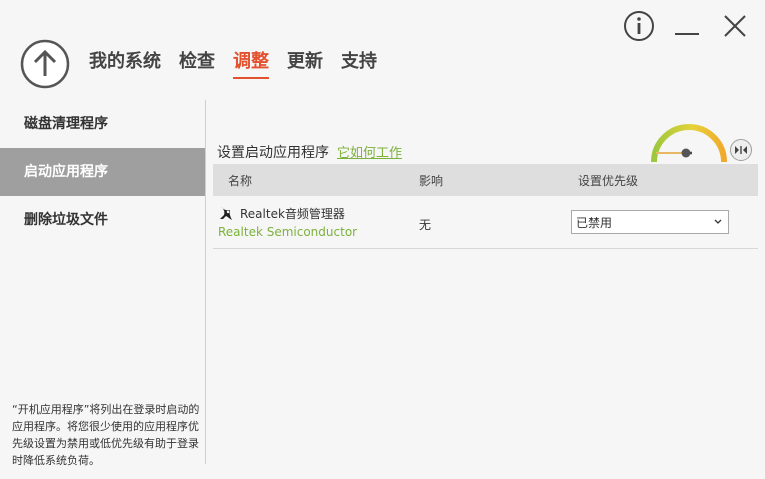 The height and width of the screenshot is (479, 765). What do you see at coordinates (718, 221) in the screenshot?
I see `chevron-down-icon` at bounding box center [718, 221].